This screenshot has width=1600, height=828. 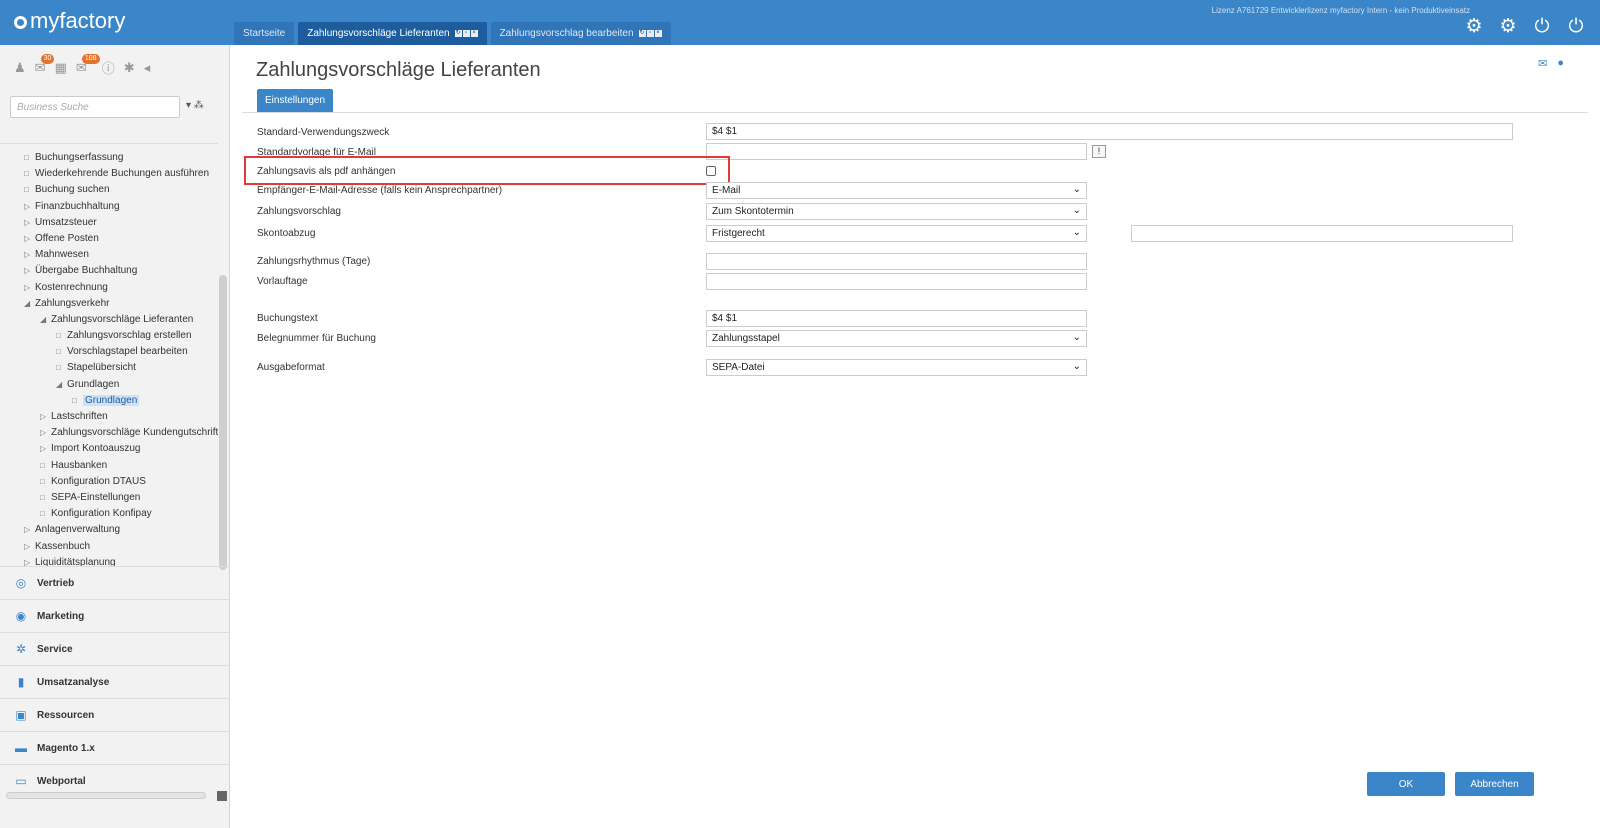 I want to click on tree-item: ▷ Anlagenverwaltung, so click(x=109, y=530).